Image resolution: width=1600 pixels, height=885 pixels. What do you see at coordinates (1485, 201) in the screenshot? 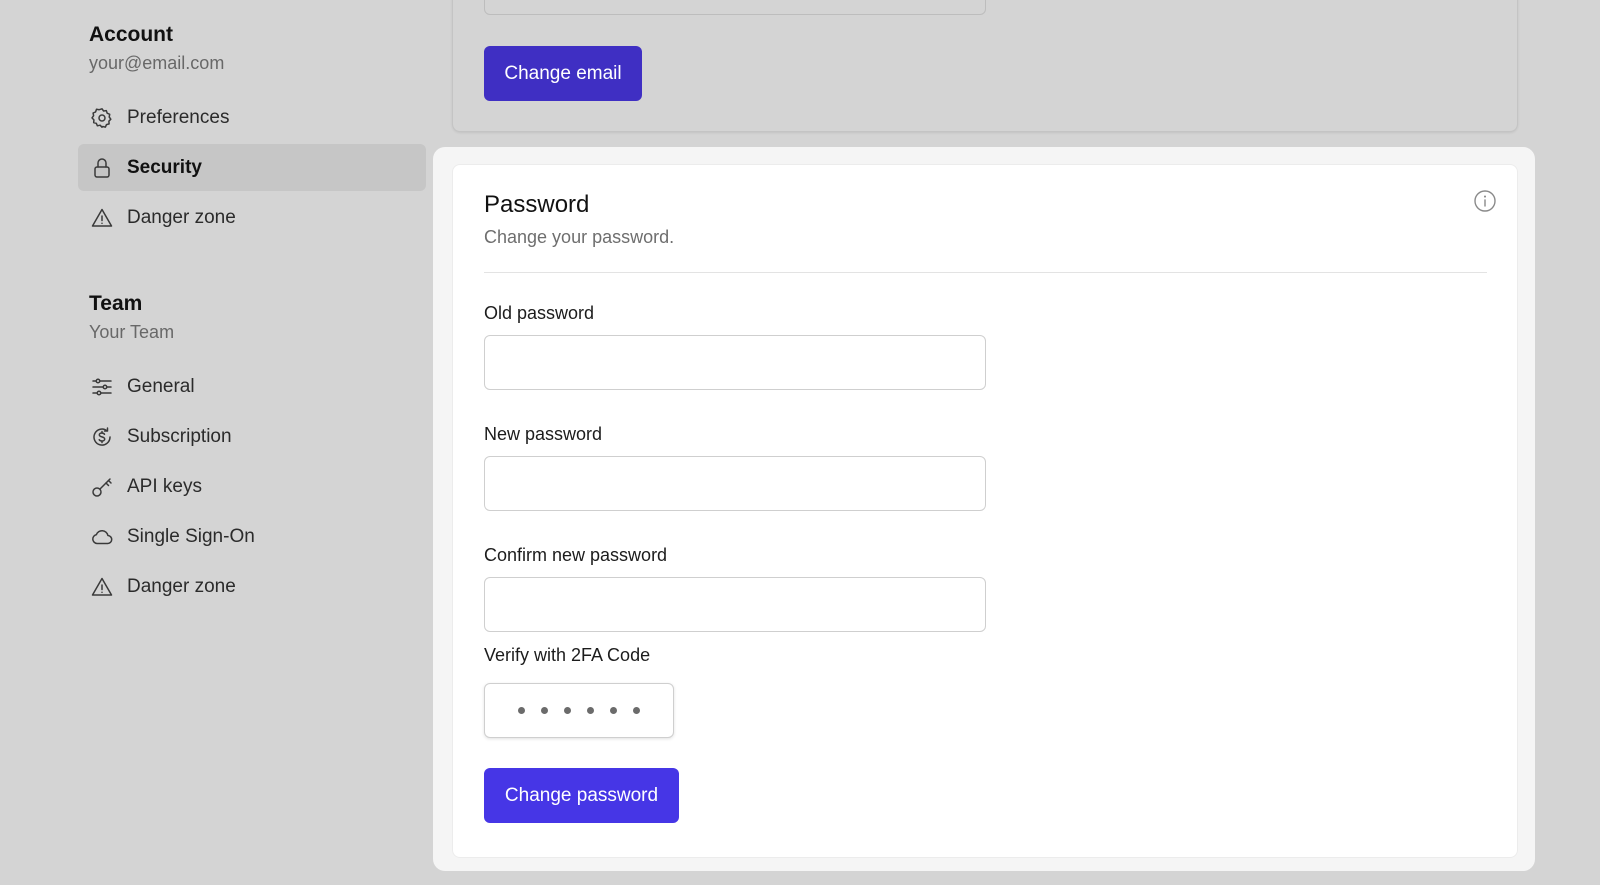
I see `info-icon` at bounding box center [1485, 201].